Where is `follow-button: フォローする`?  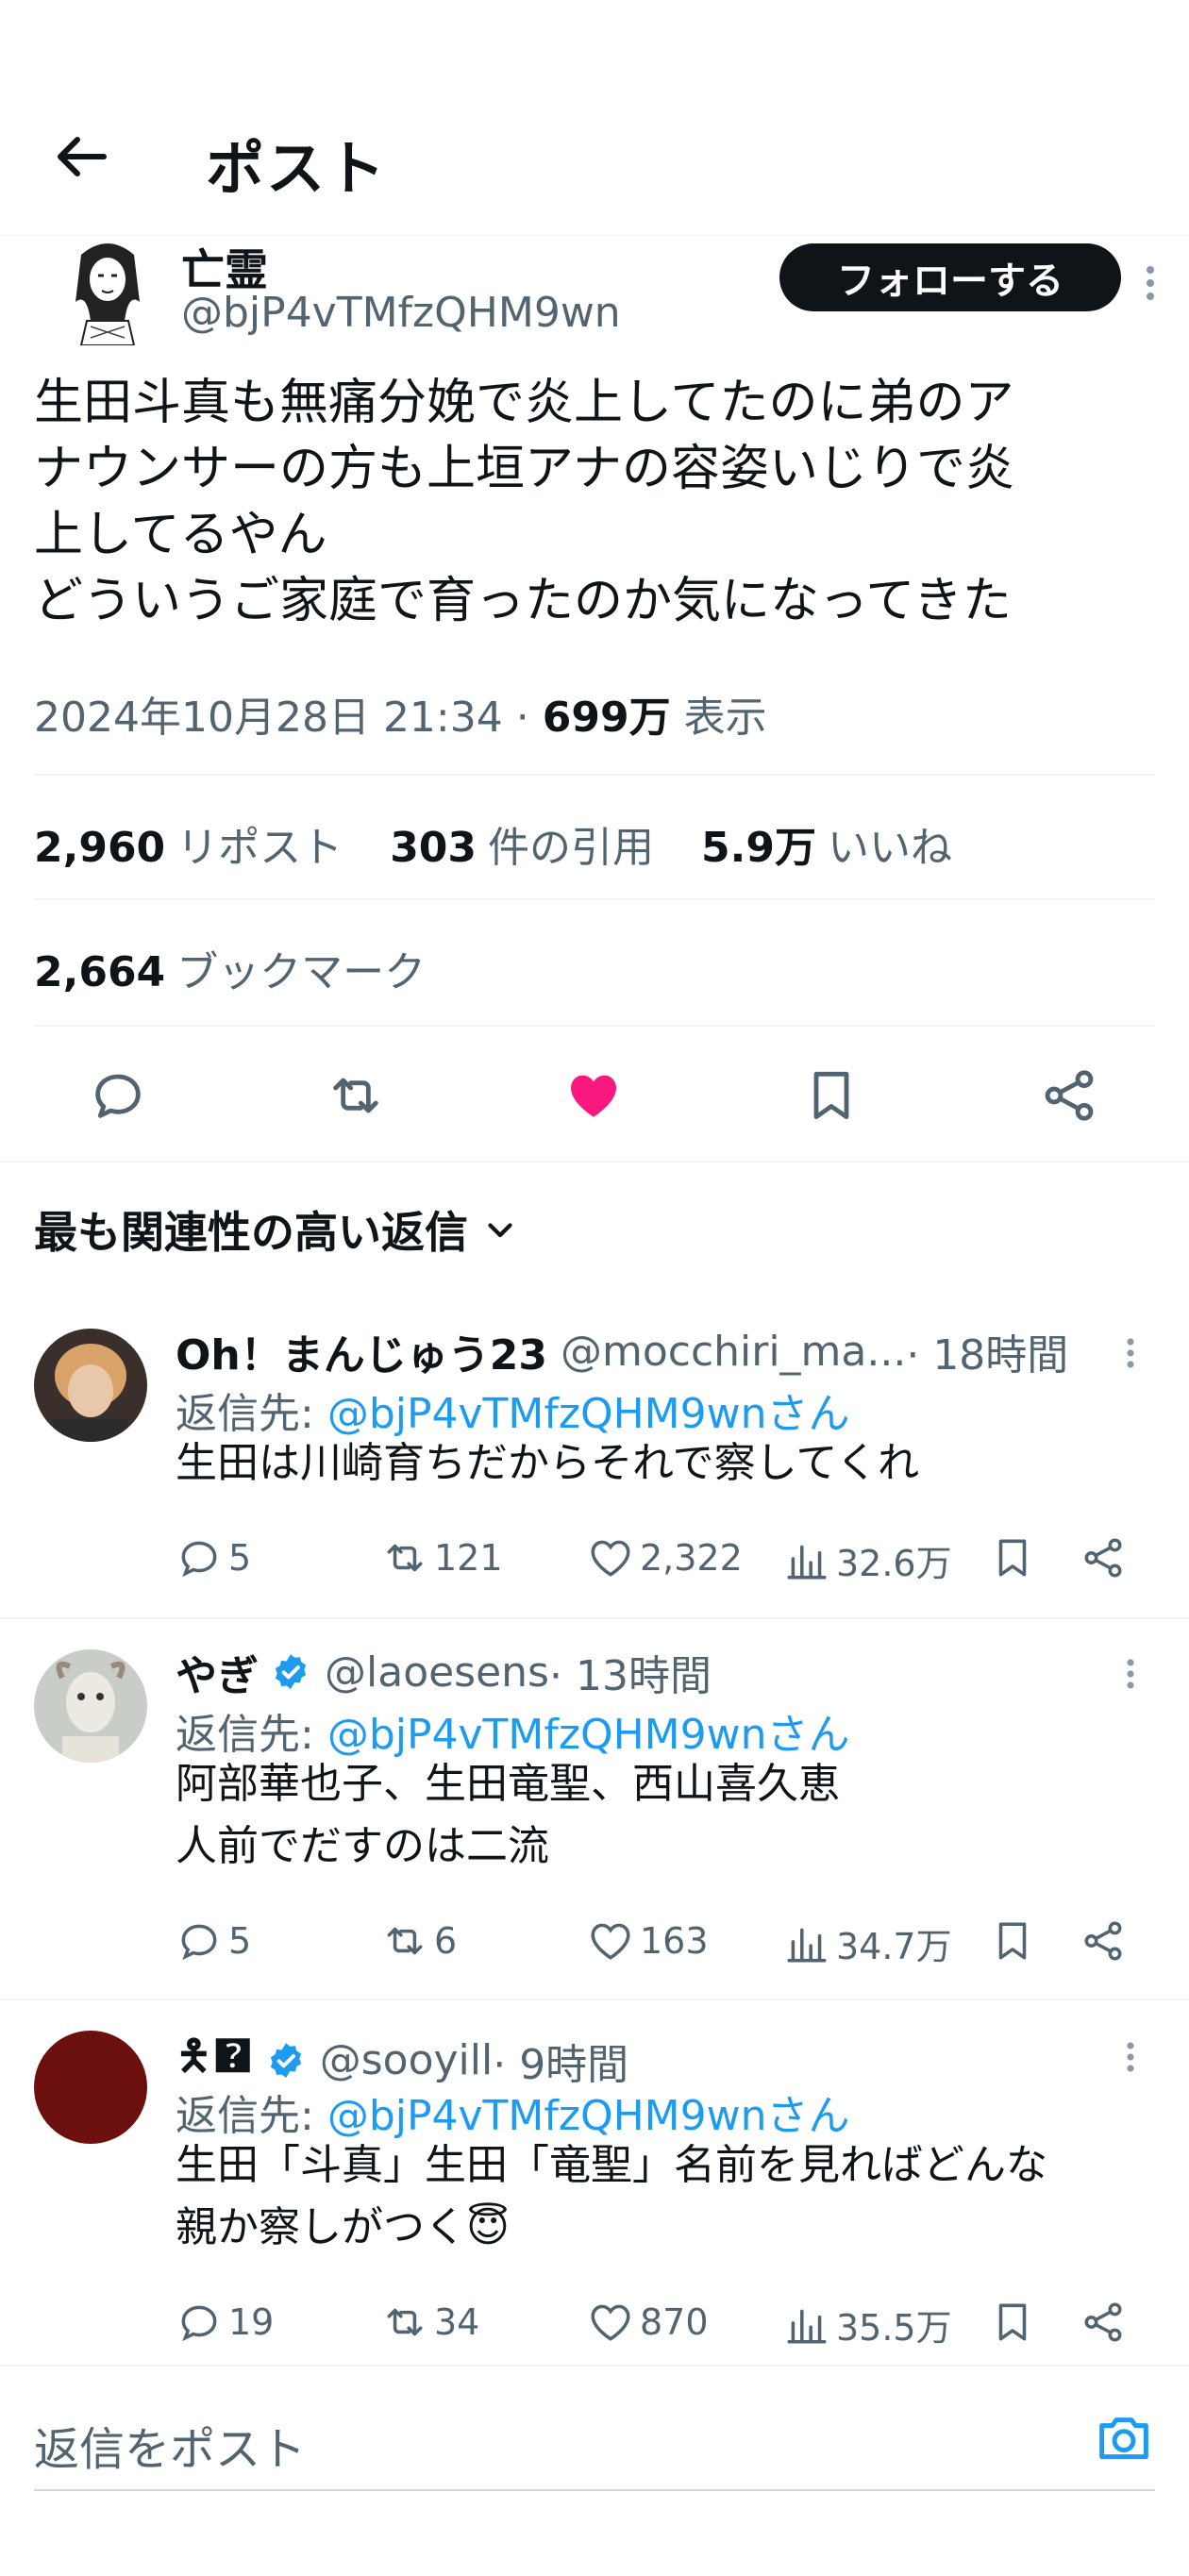 follow-button: フォローする is located at coordinates (950, 277).